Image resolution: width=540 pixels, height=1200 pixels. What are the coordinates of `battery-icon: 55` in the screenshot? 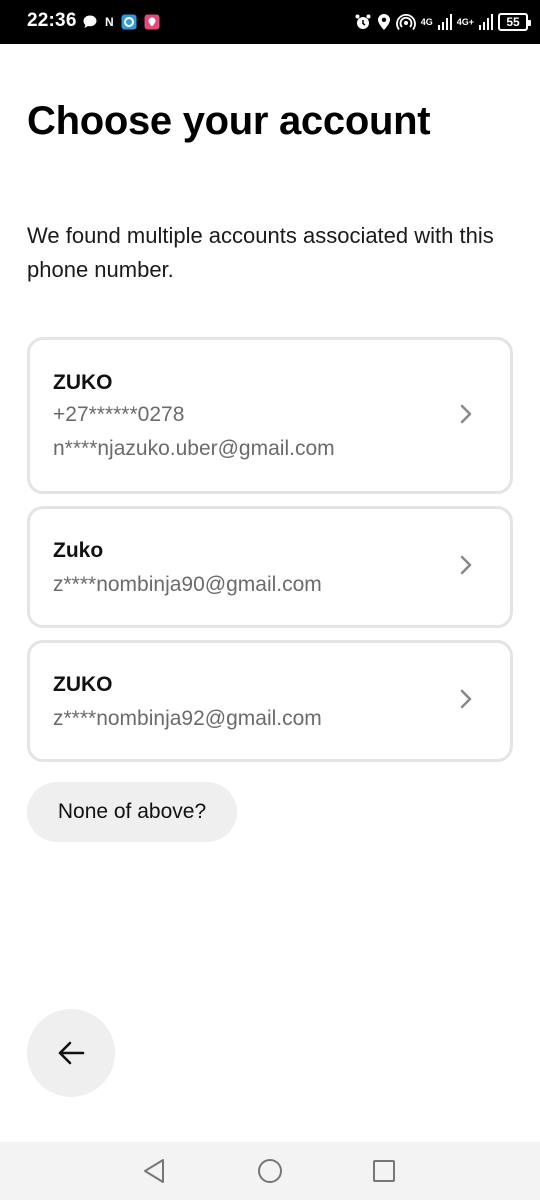 It's located at (514, 22).